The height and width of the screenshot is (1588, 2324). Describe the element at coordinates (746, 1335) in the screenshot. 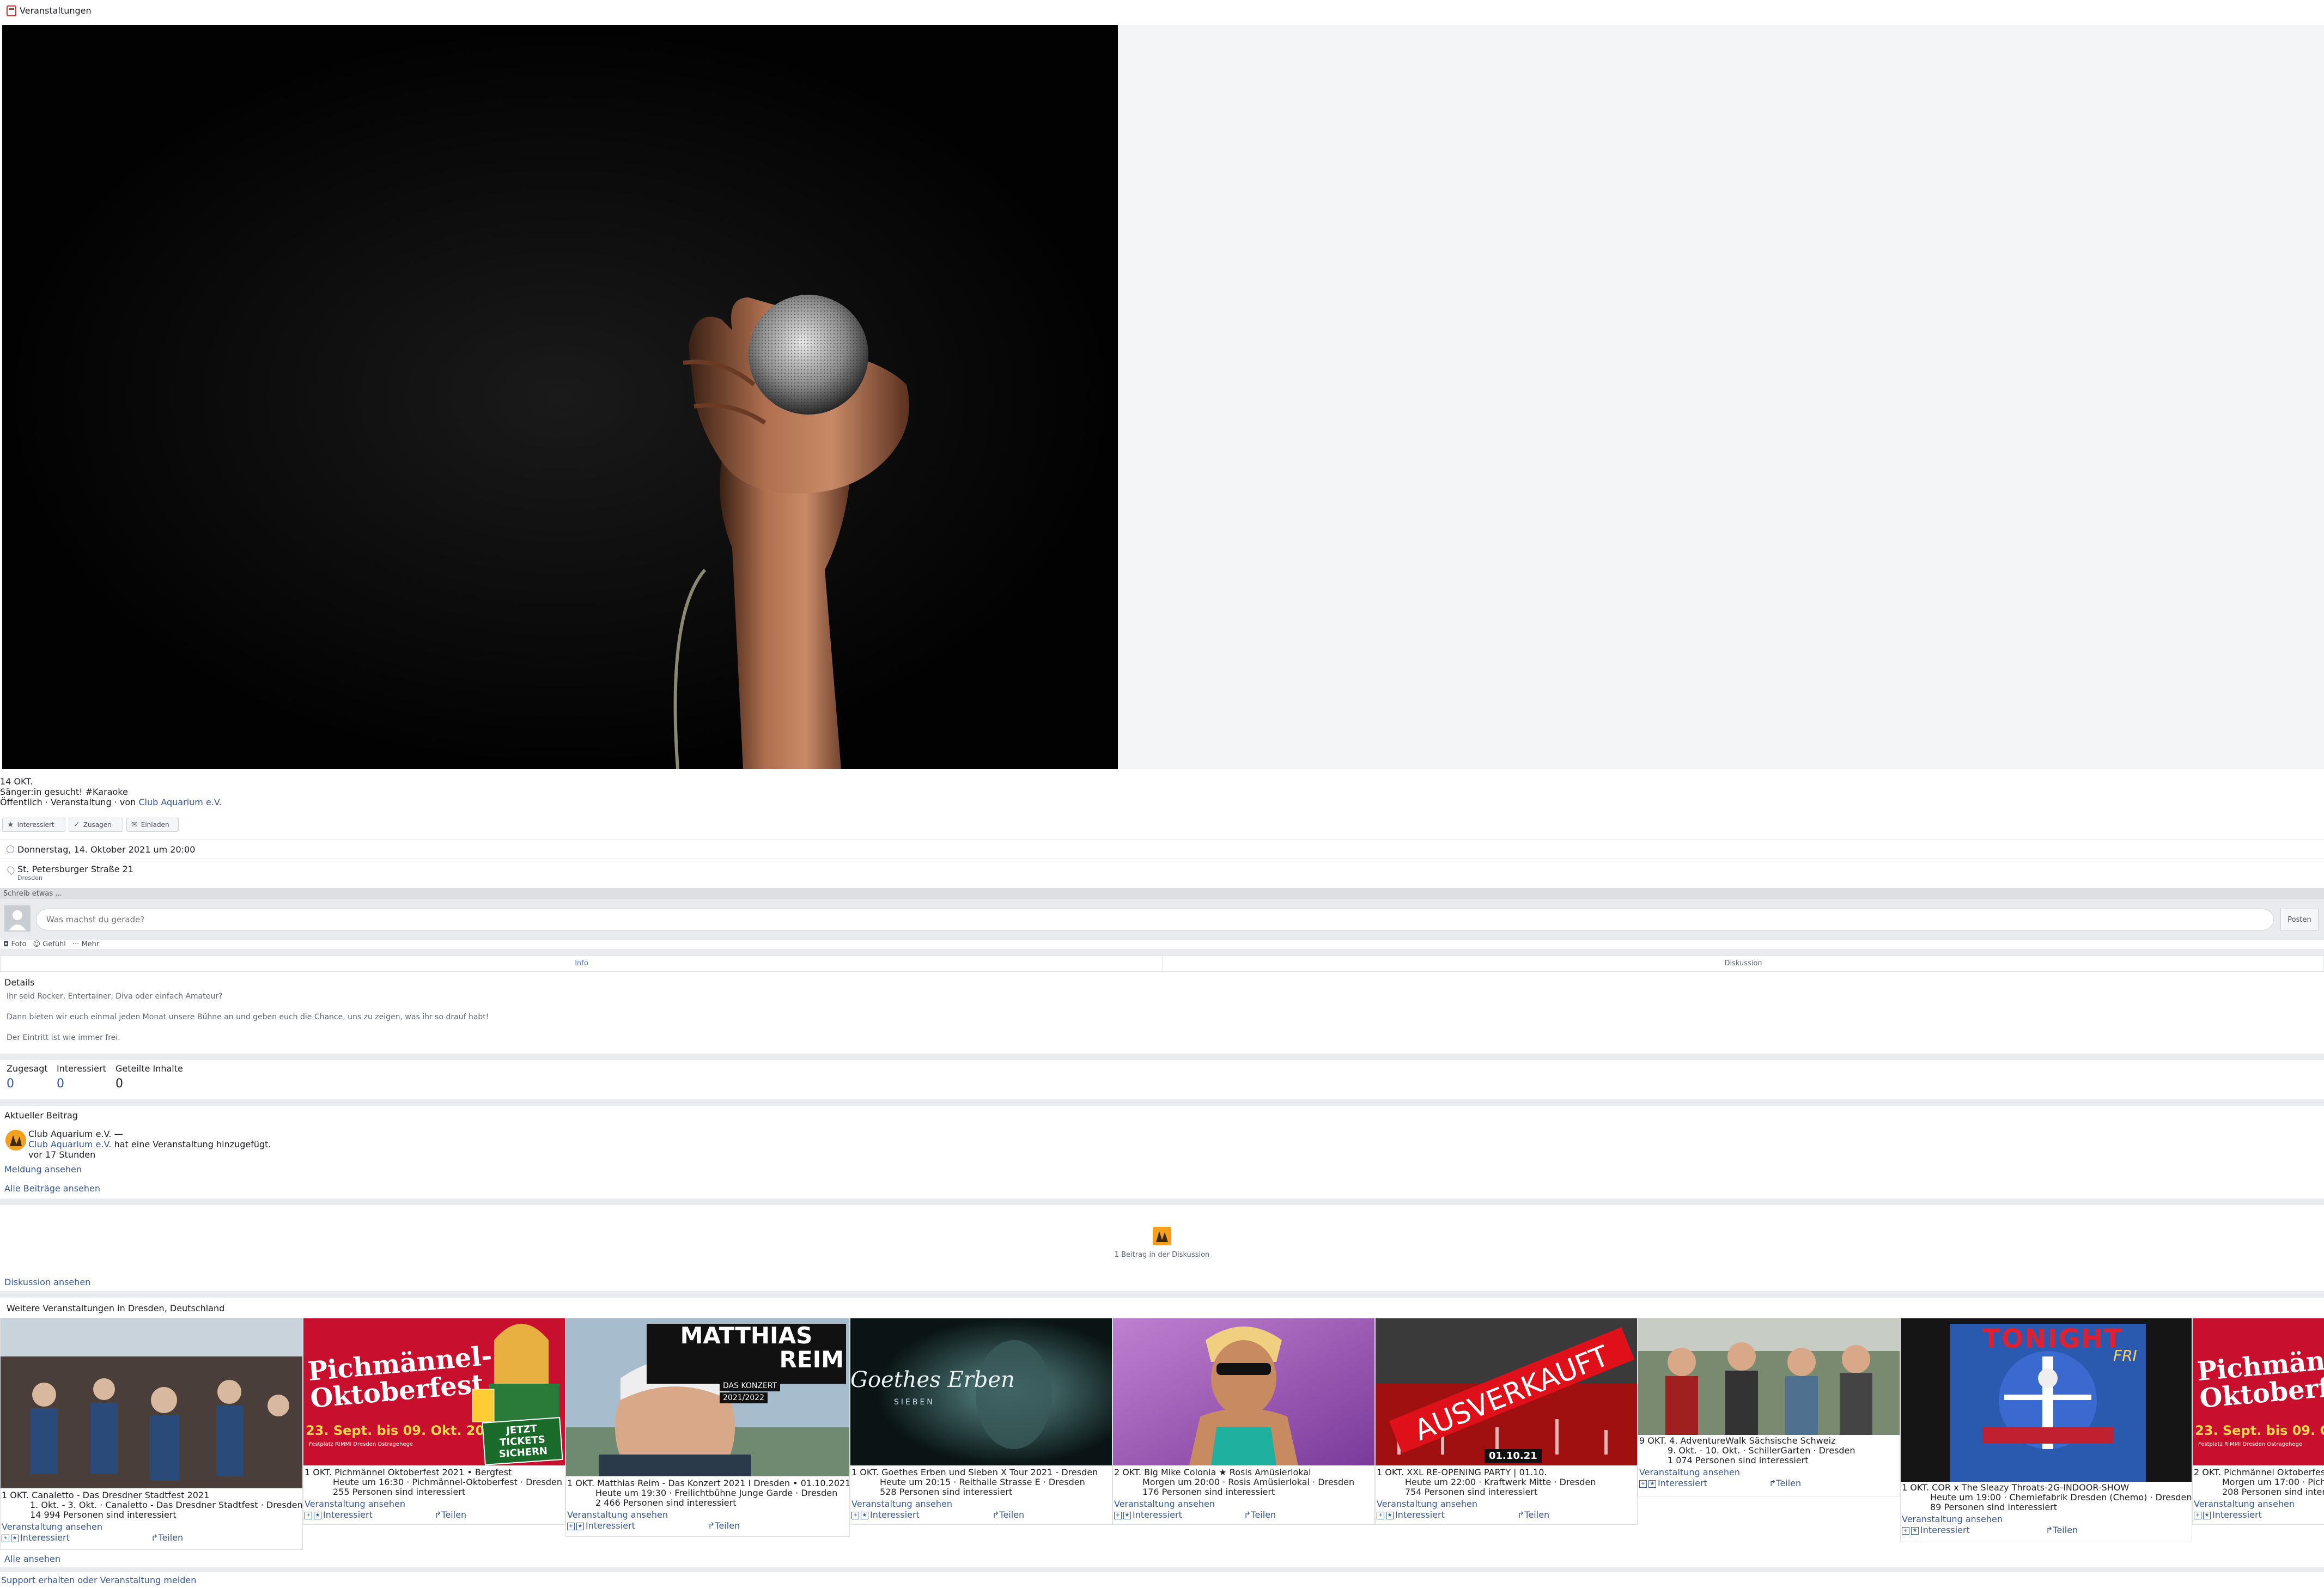

I see `poster-title-1: MATTHIAS` at that location.